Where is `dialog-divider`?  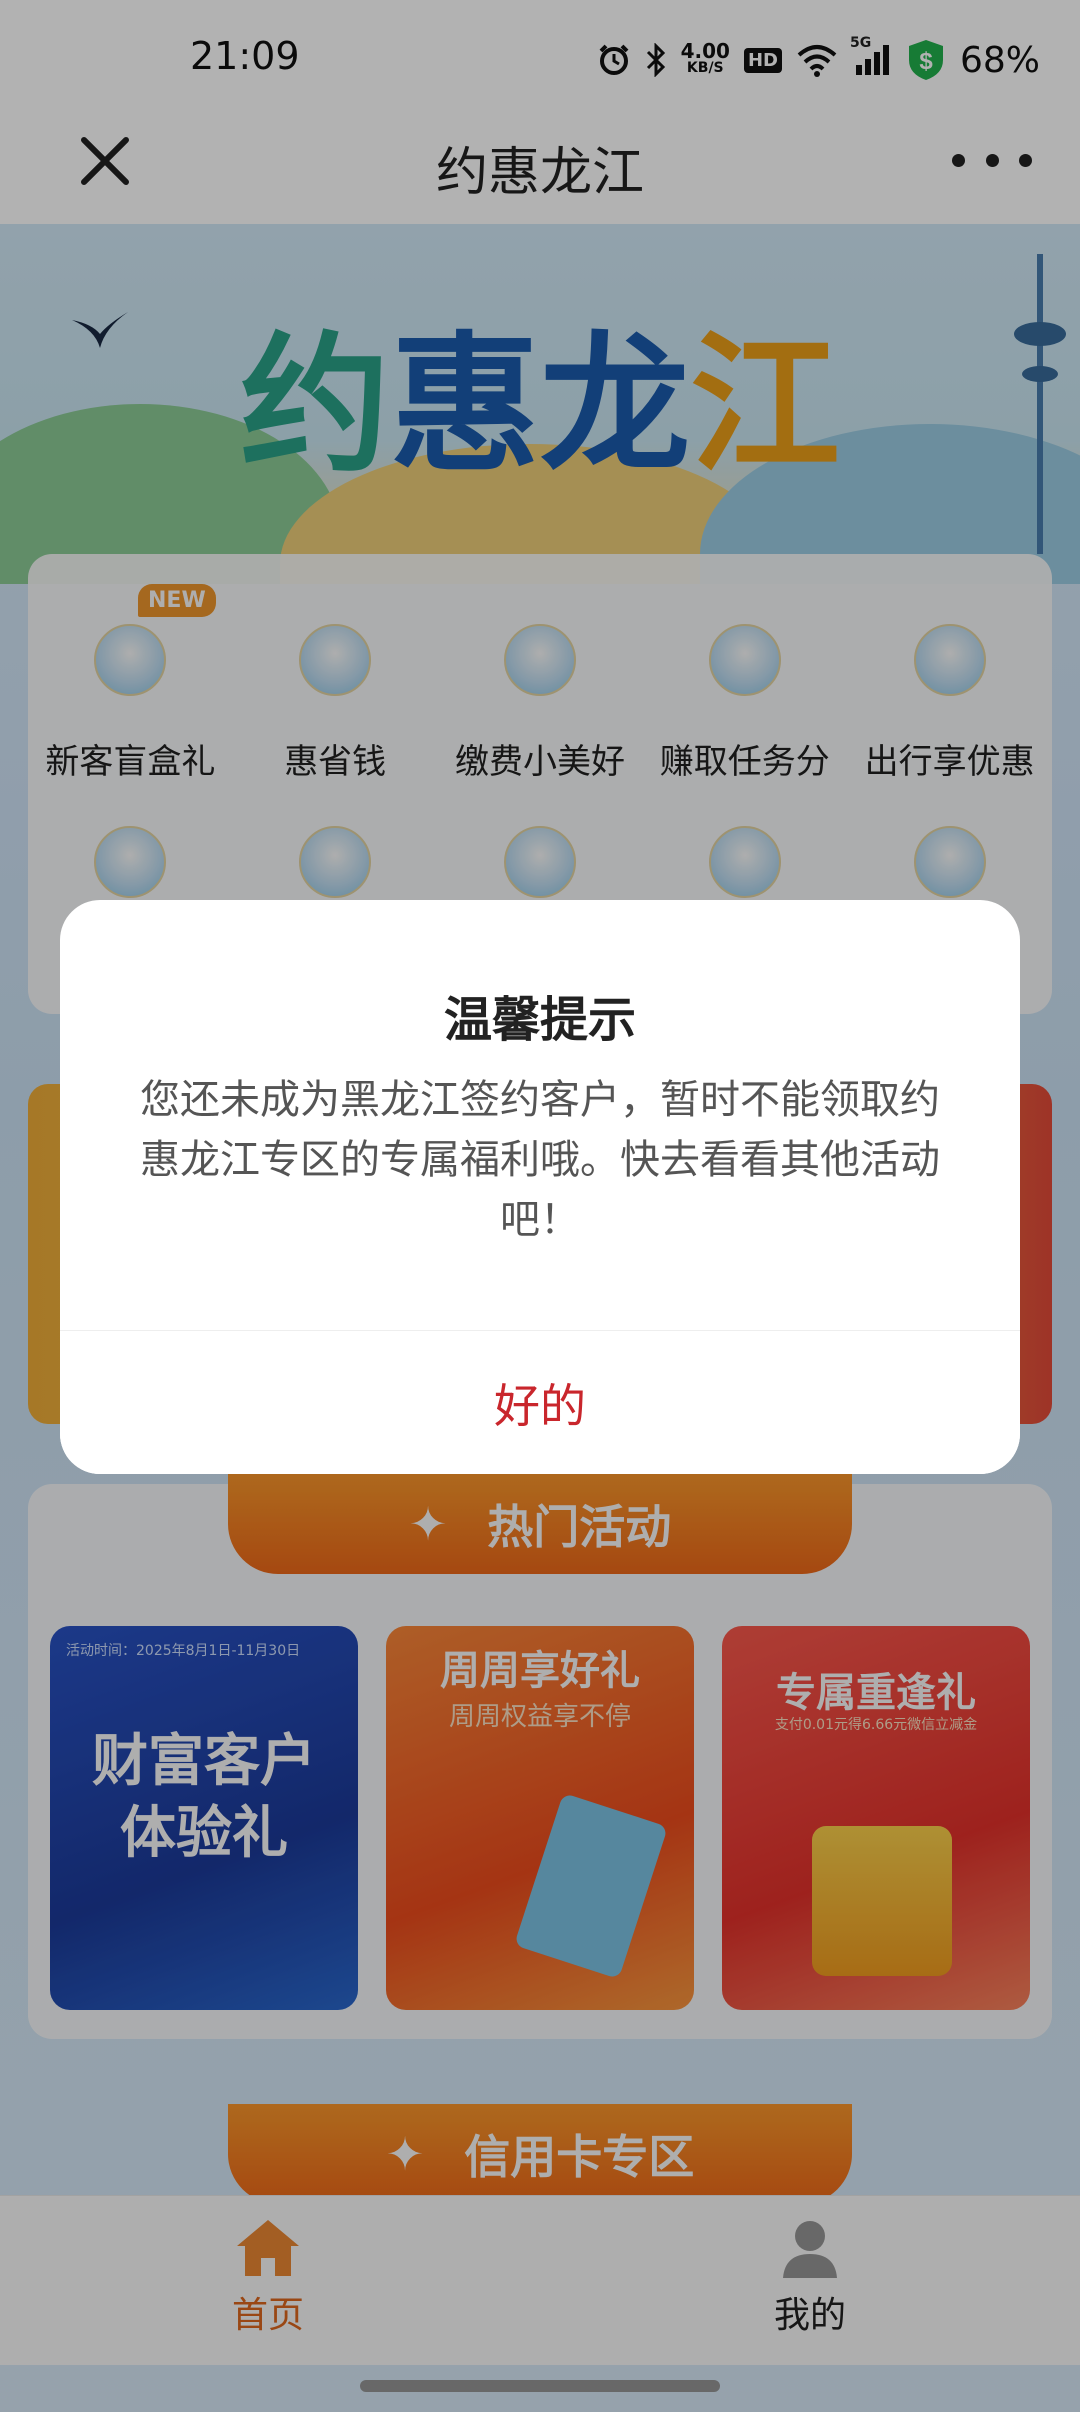
dialog-divider is located at coordinates (540, 1330).